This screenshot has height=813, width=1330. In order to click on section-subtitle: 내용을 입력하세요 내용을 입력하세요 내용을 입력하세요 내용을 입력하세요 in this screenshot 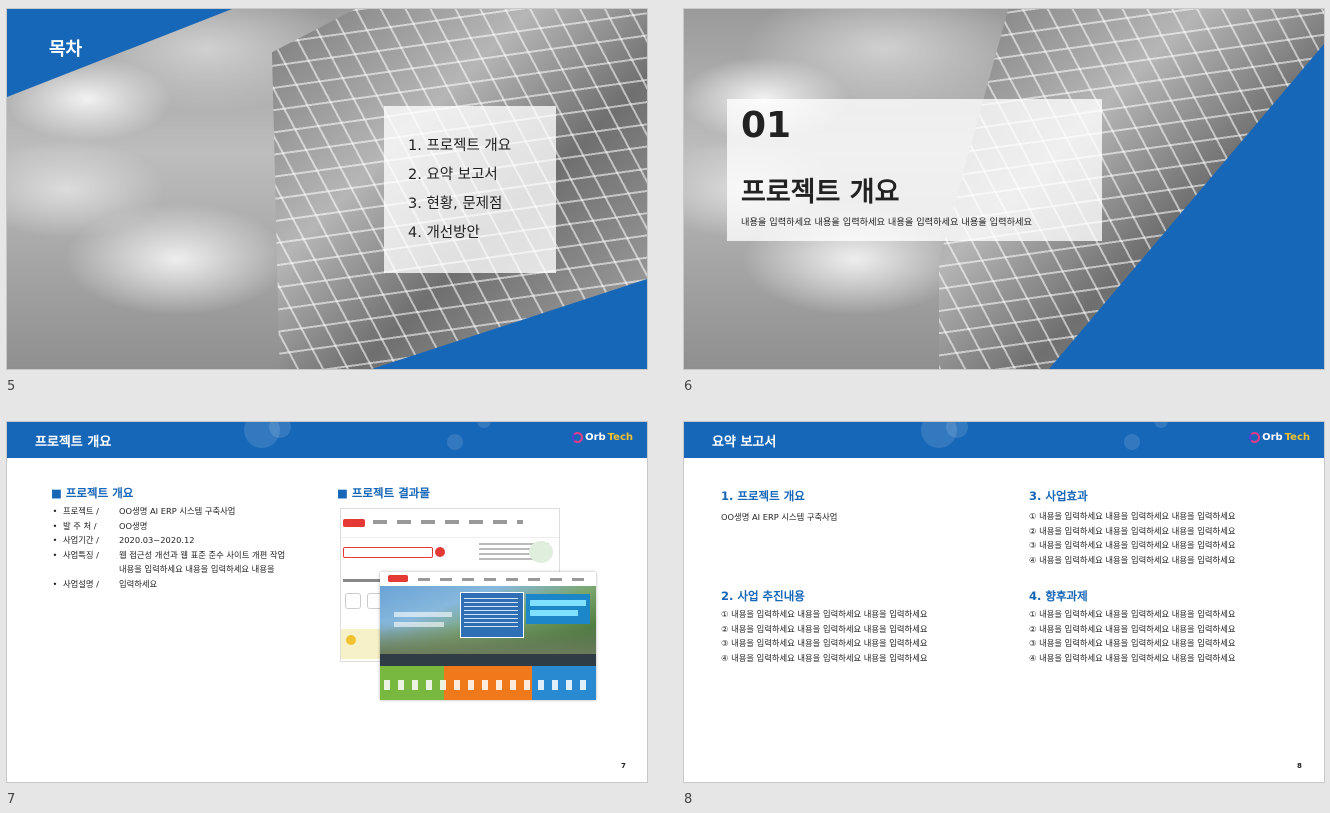, I will do `click(886, 222)`.